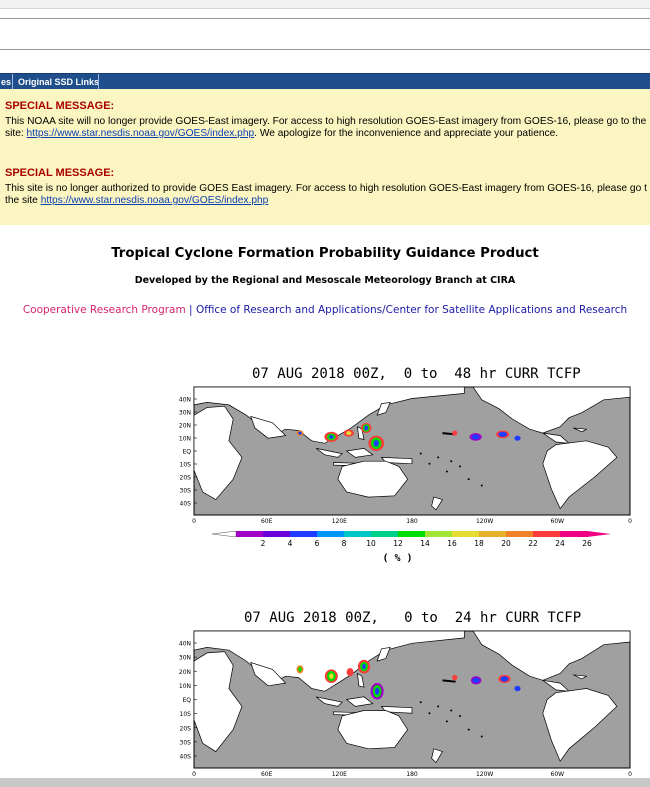  I want to click on colorbar-label: 4, so click(290, 543).